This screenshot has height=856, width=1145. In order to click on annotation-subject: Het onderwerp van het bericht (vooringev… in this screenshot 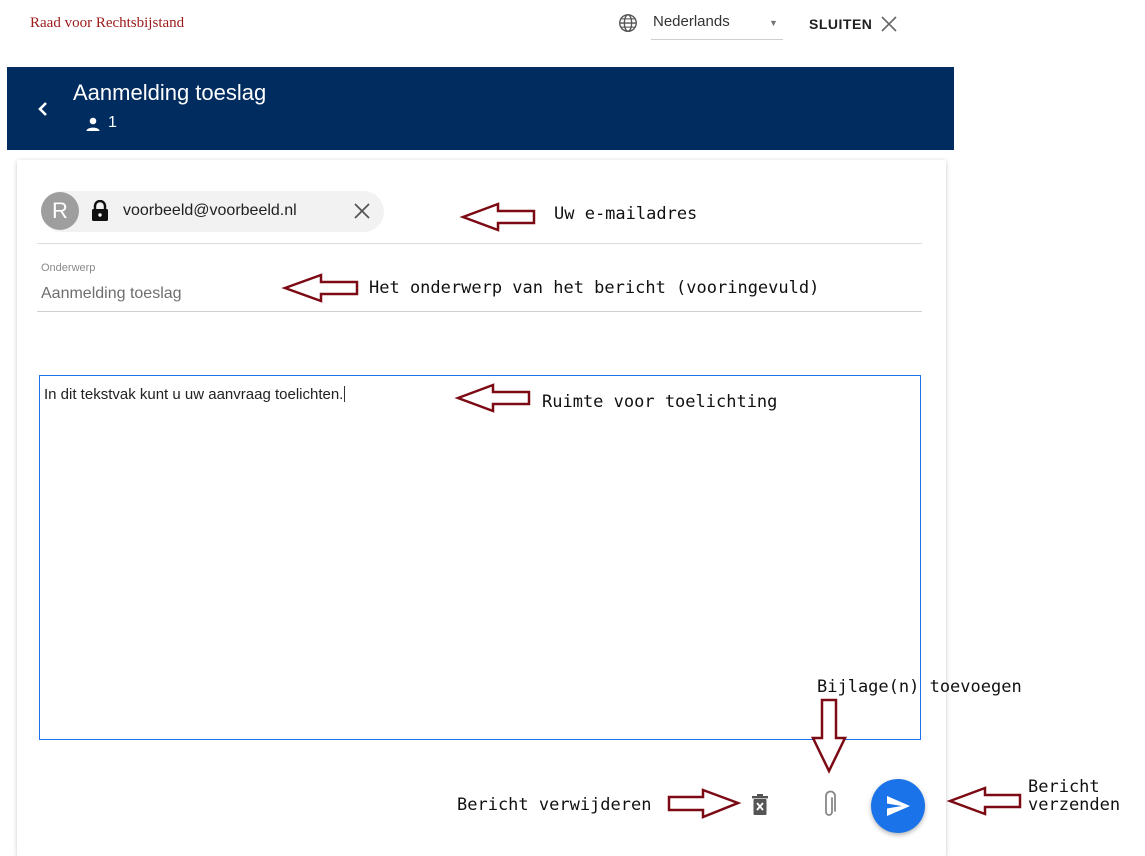, I will do `click(594, 288)`.